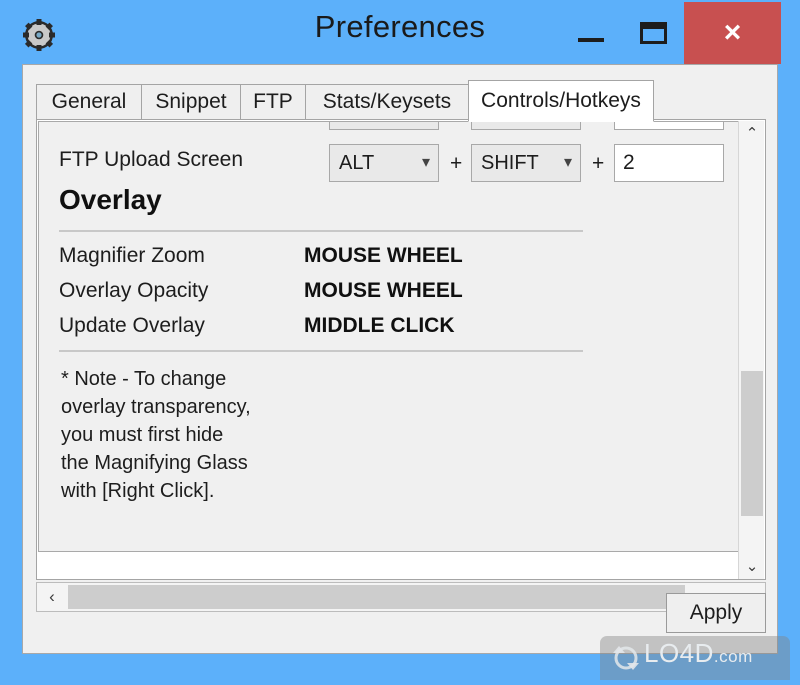  Describe the element at coordinates (357, 163) in the screenshot. I see `modifier1-value: ALT` at that location.